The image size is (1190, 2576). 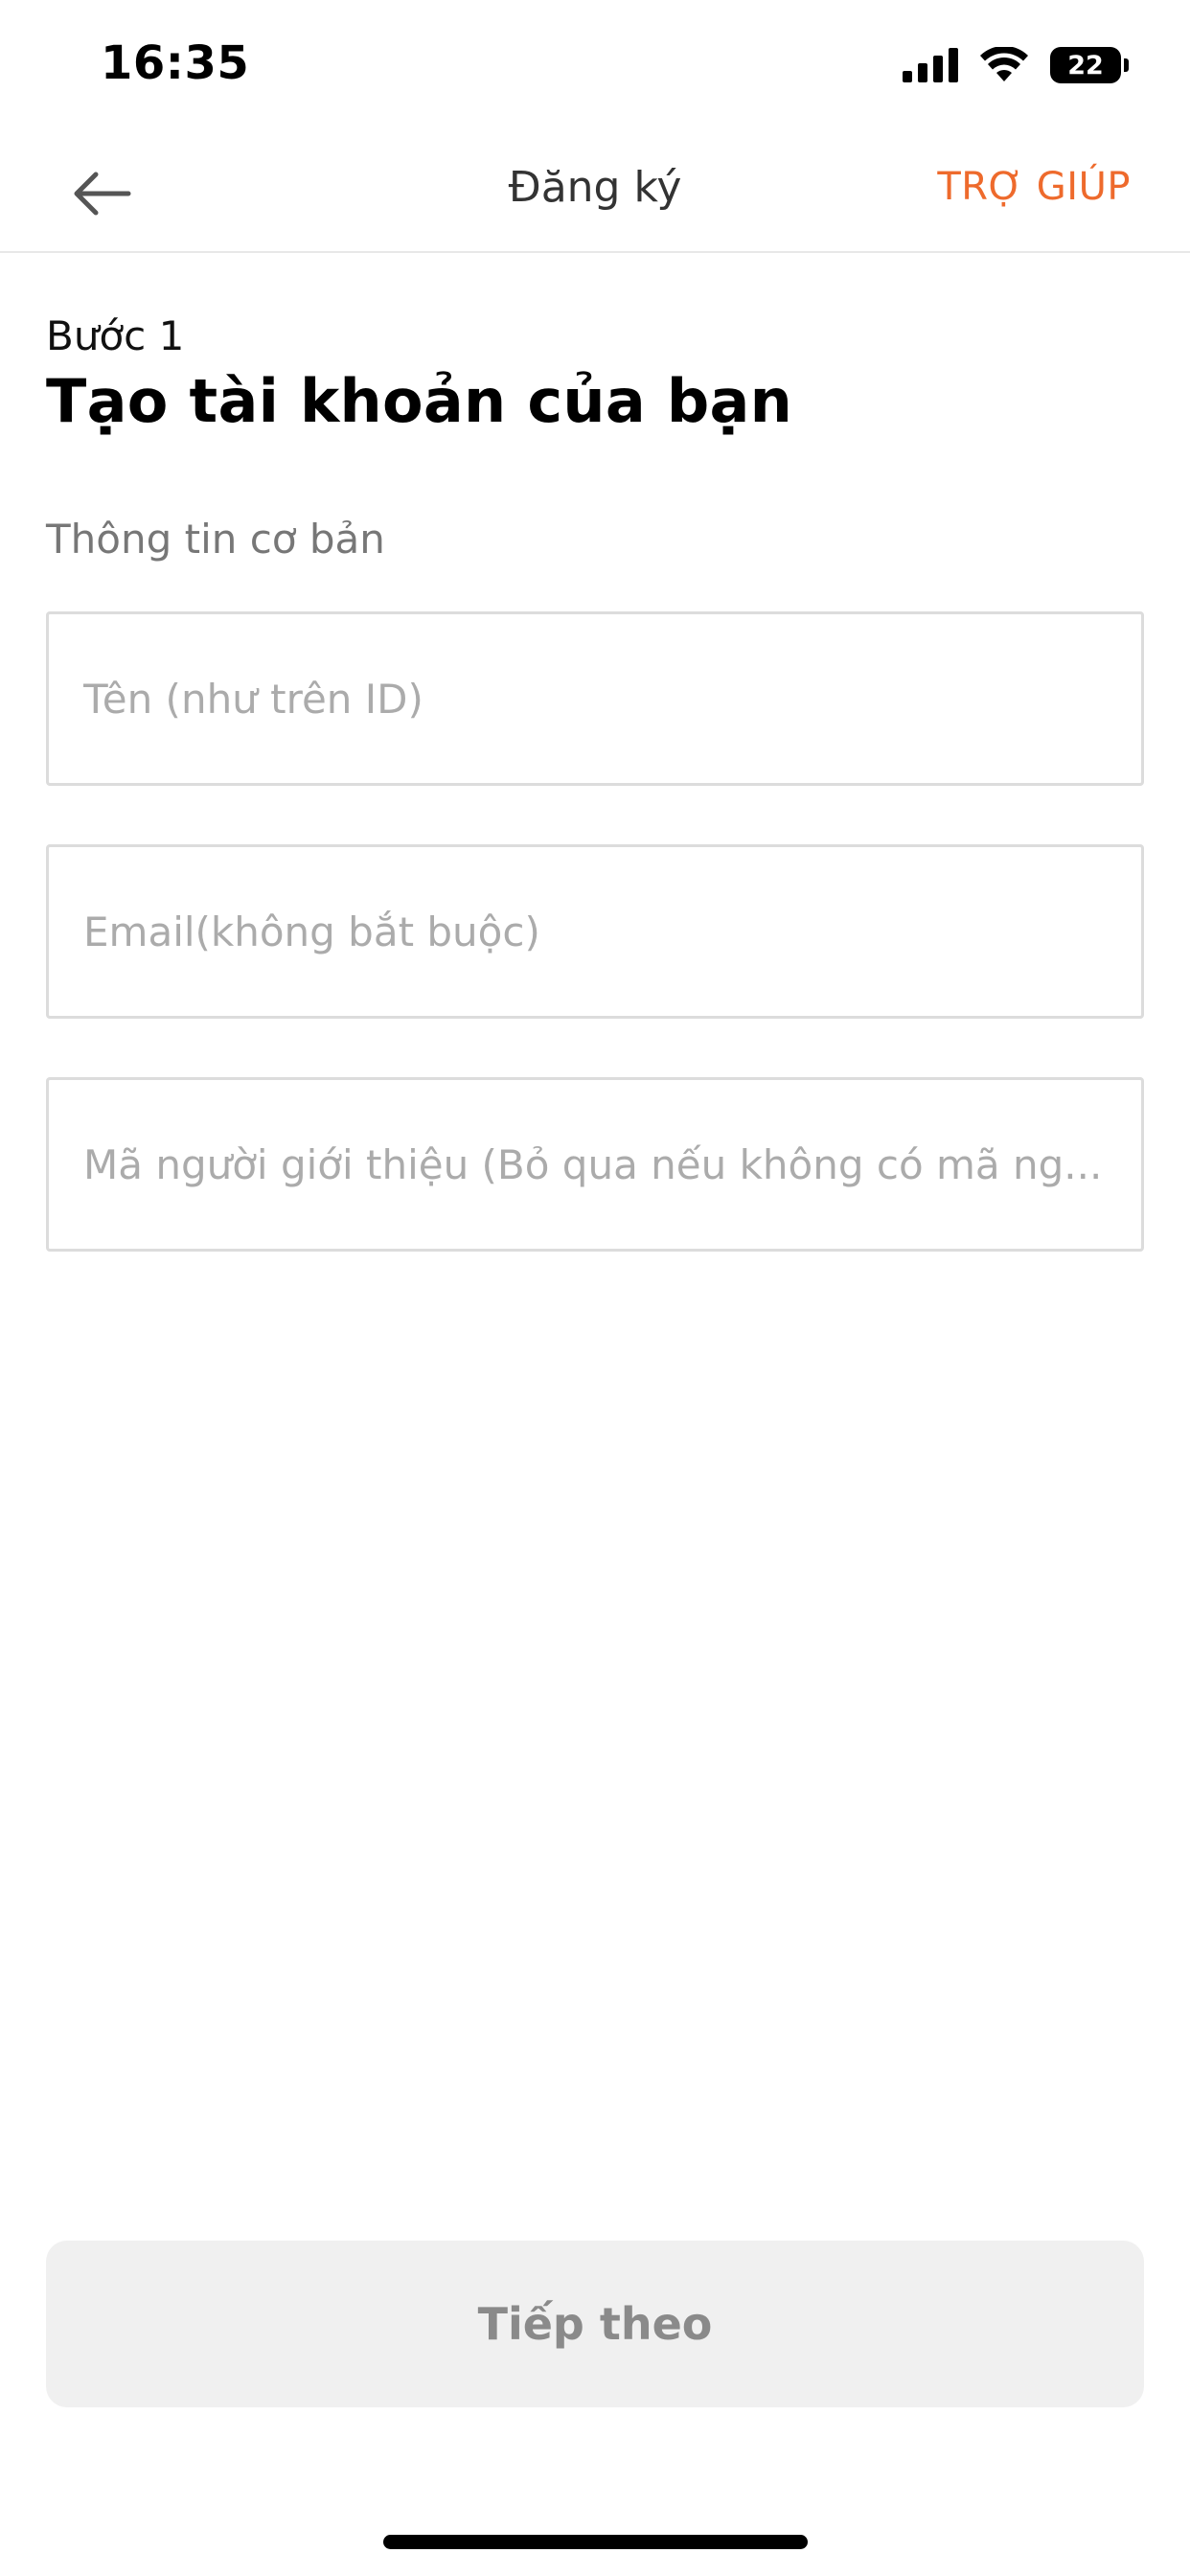 What do you see at coordinates (116, 335) in the screenshot?
I see `step-label: Bước 1` at bounding box center [116, 335].